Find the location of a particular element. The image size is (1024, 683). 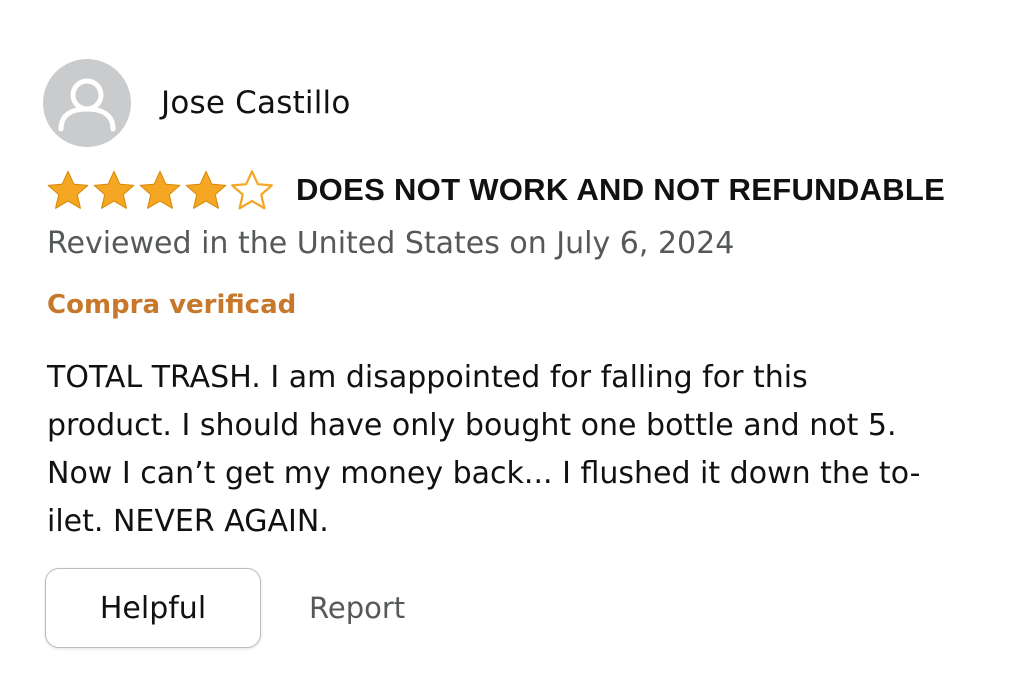

avatar is located at coordinates (87, 103).